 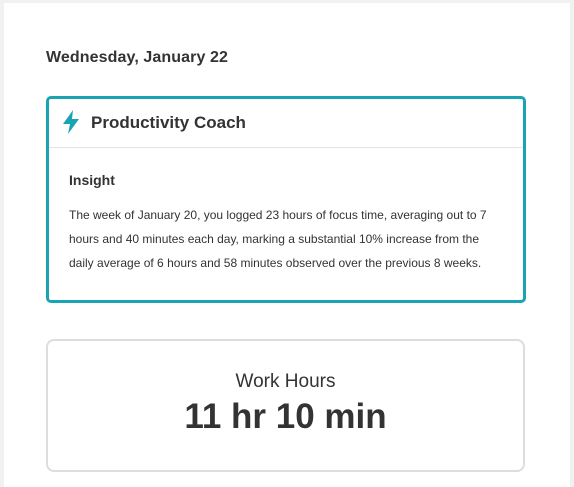 What do you see at coordinates (286, 123) in the screenshot?
I see `coach-header: Productivity Coach` at bounding box center [286, 123].